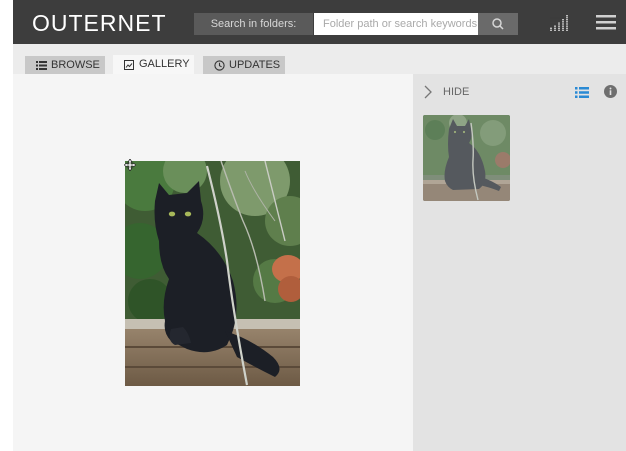  I want to click on list-view-icon, so click(582, 92).